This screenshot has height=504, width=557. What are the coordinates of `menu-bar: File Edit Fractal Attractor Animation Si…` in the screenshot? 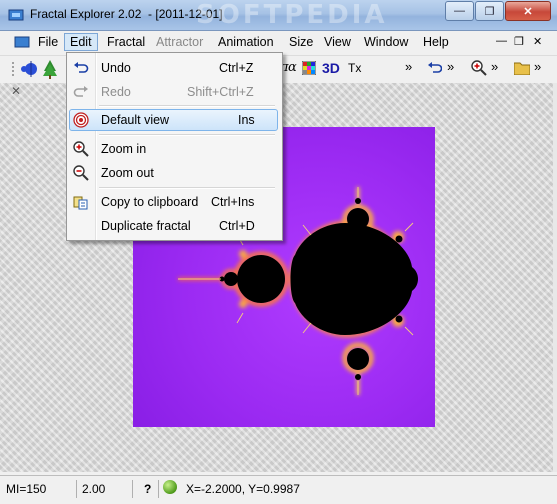 It's located at (278, 42).